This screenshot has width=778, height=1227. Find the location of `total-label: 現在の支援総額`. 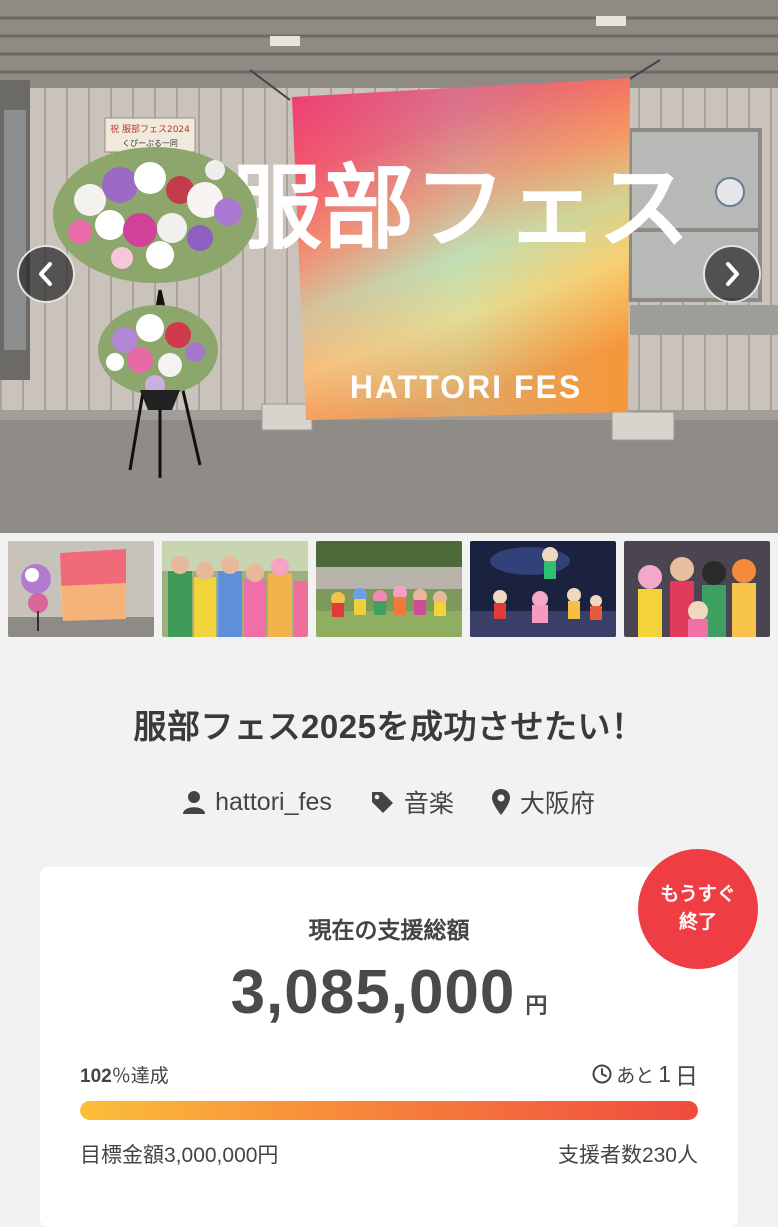

total-label: 現在の支援総額 is located at coordinates (389, 930).